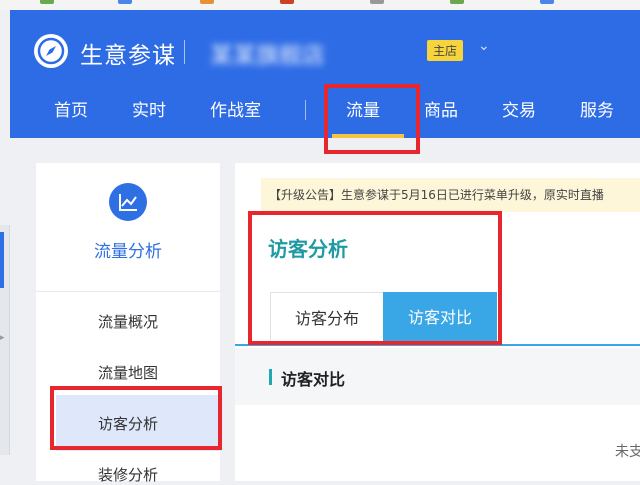 Image resolution: width=640 pixels, height=485 pixels. Describe the element at coordinates (519, 108) in the screenshot. I see `nav-item-transactions: 交易` at that location.